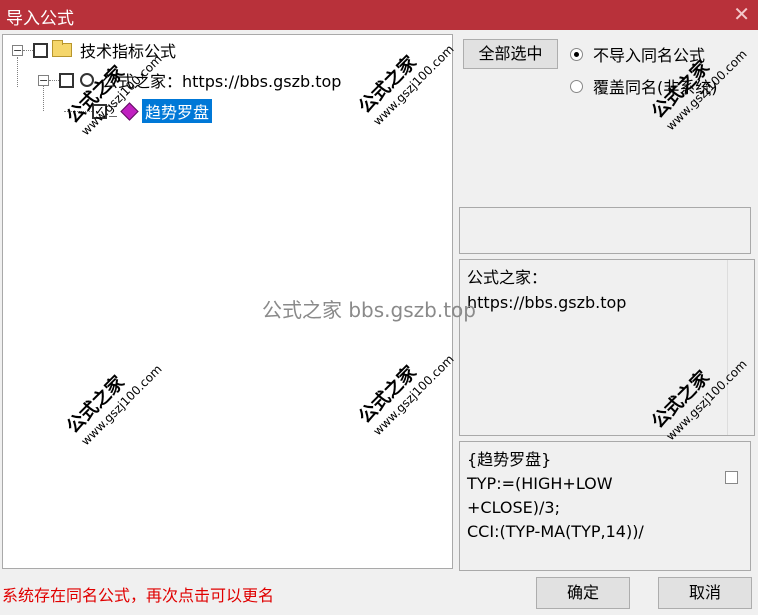 This screenshot has width=758, height=615. I want to click on option-no-import: 不导入同名公式, so click(637, 54).